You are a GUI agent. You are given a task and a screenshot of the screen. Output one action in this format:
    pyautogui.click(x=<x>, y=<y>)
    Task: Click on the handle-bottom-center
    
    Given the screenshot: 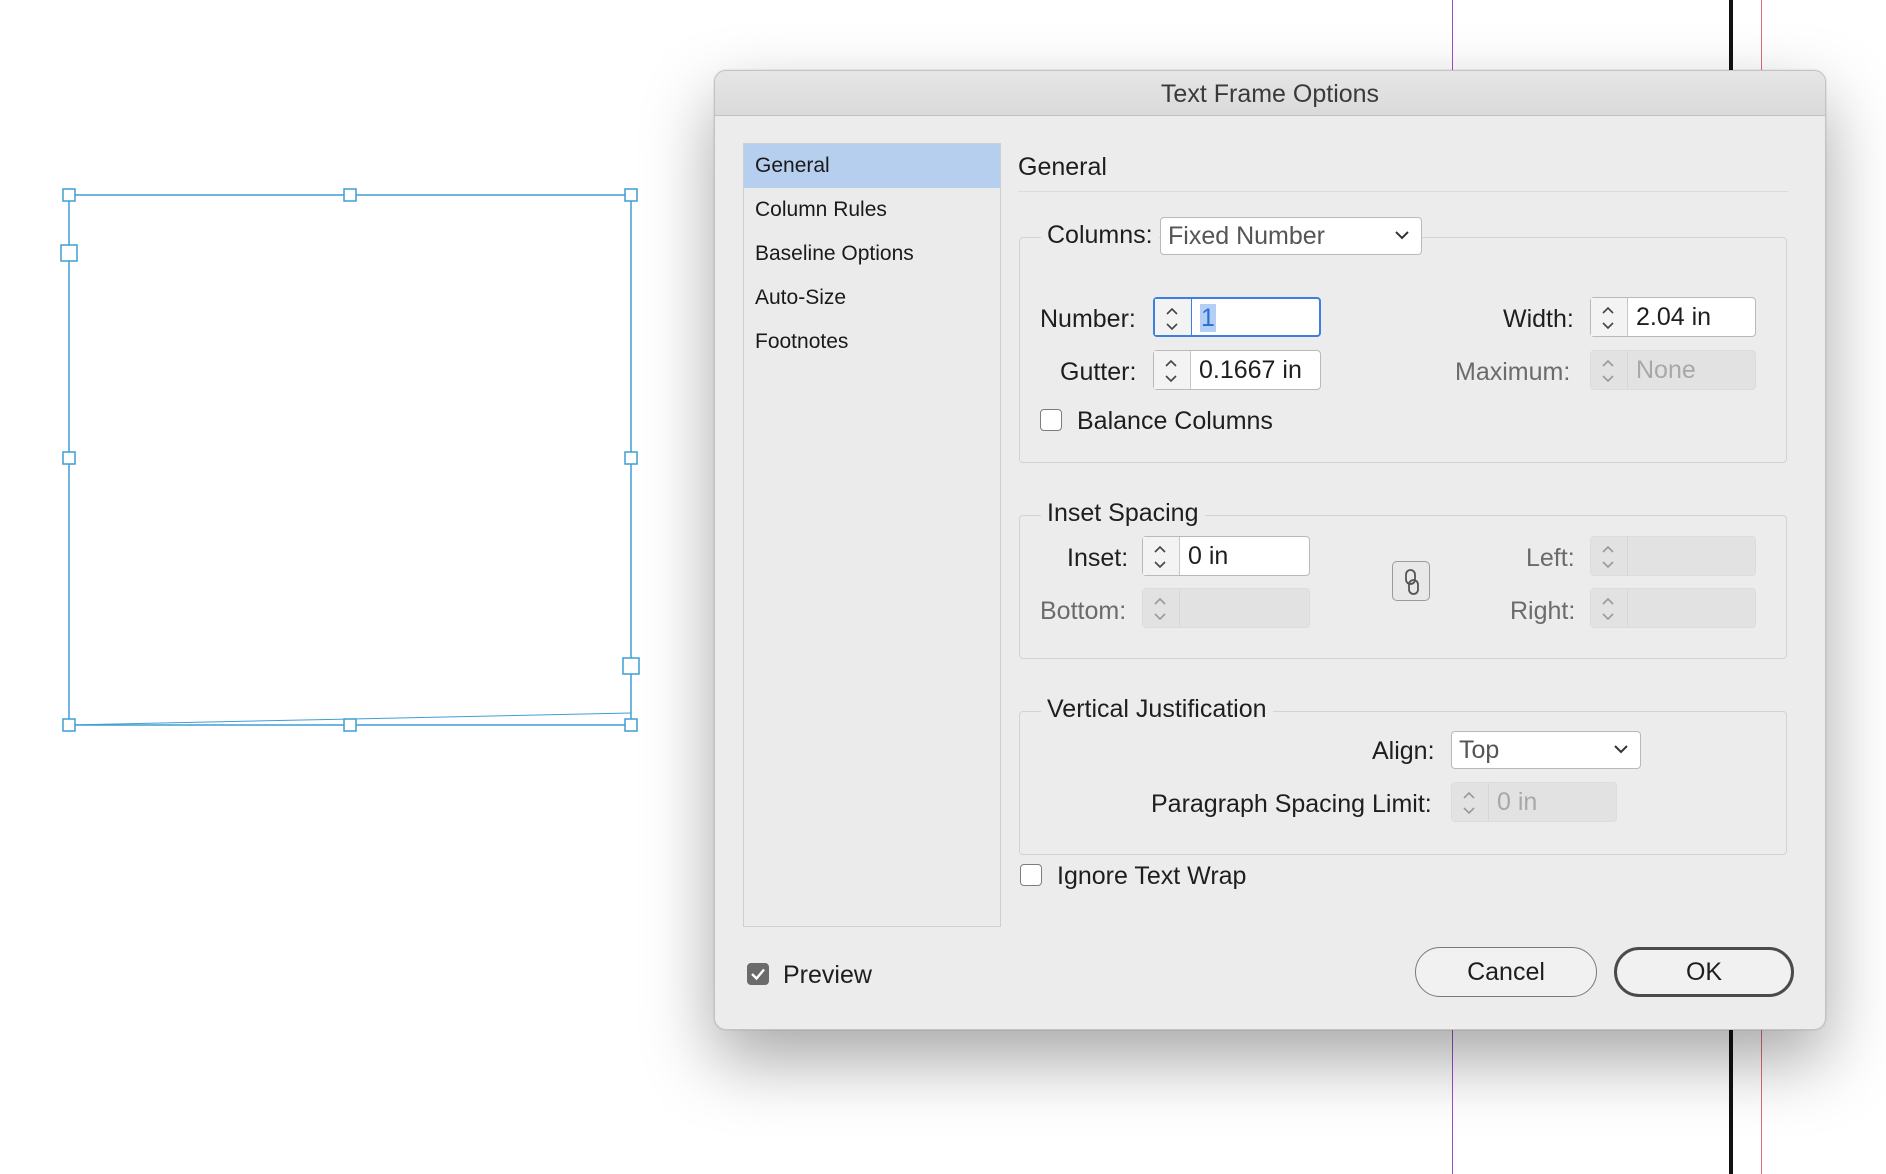 What is the action you would take?
    pyautogui.click(x=350, y=725)
    